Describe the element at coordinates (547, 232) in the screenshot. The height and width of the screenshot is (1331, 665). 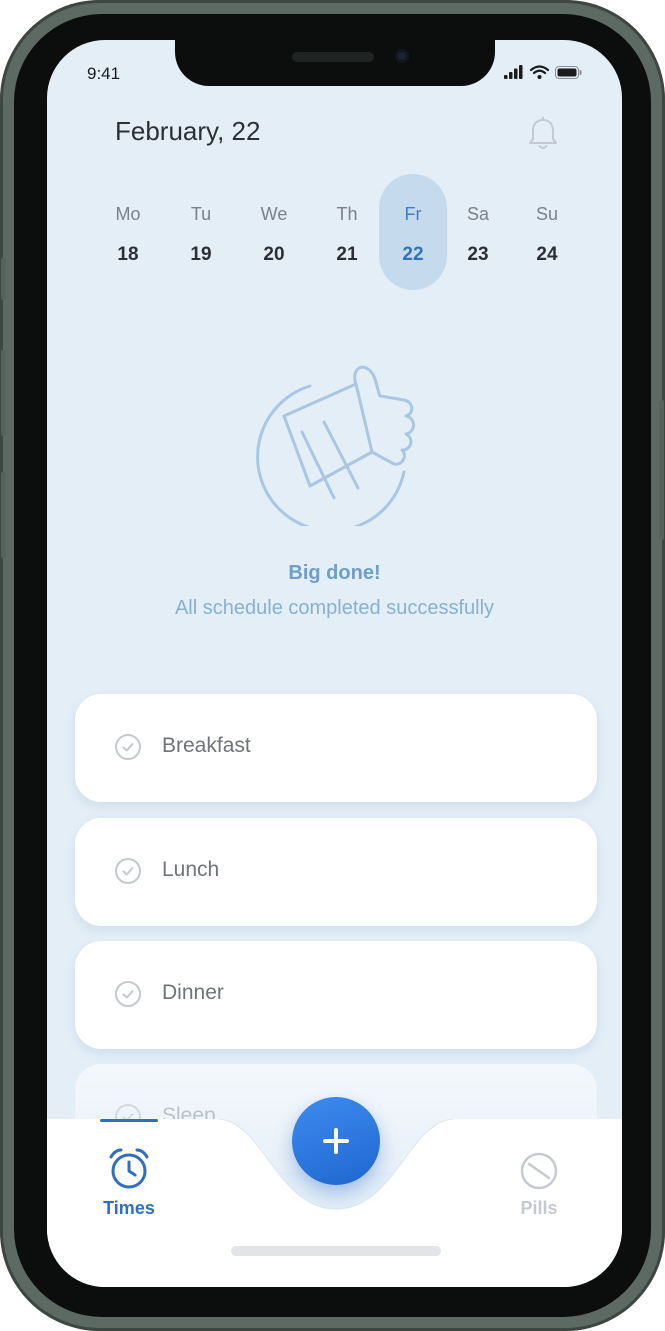
I see `day-sunday: Su 24` at that location.